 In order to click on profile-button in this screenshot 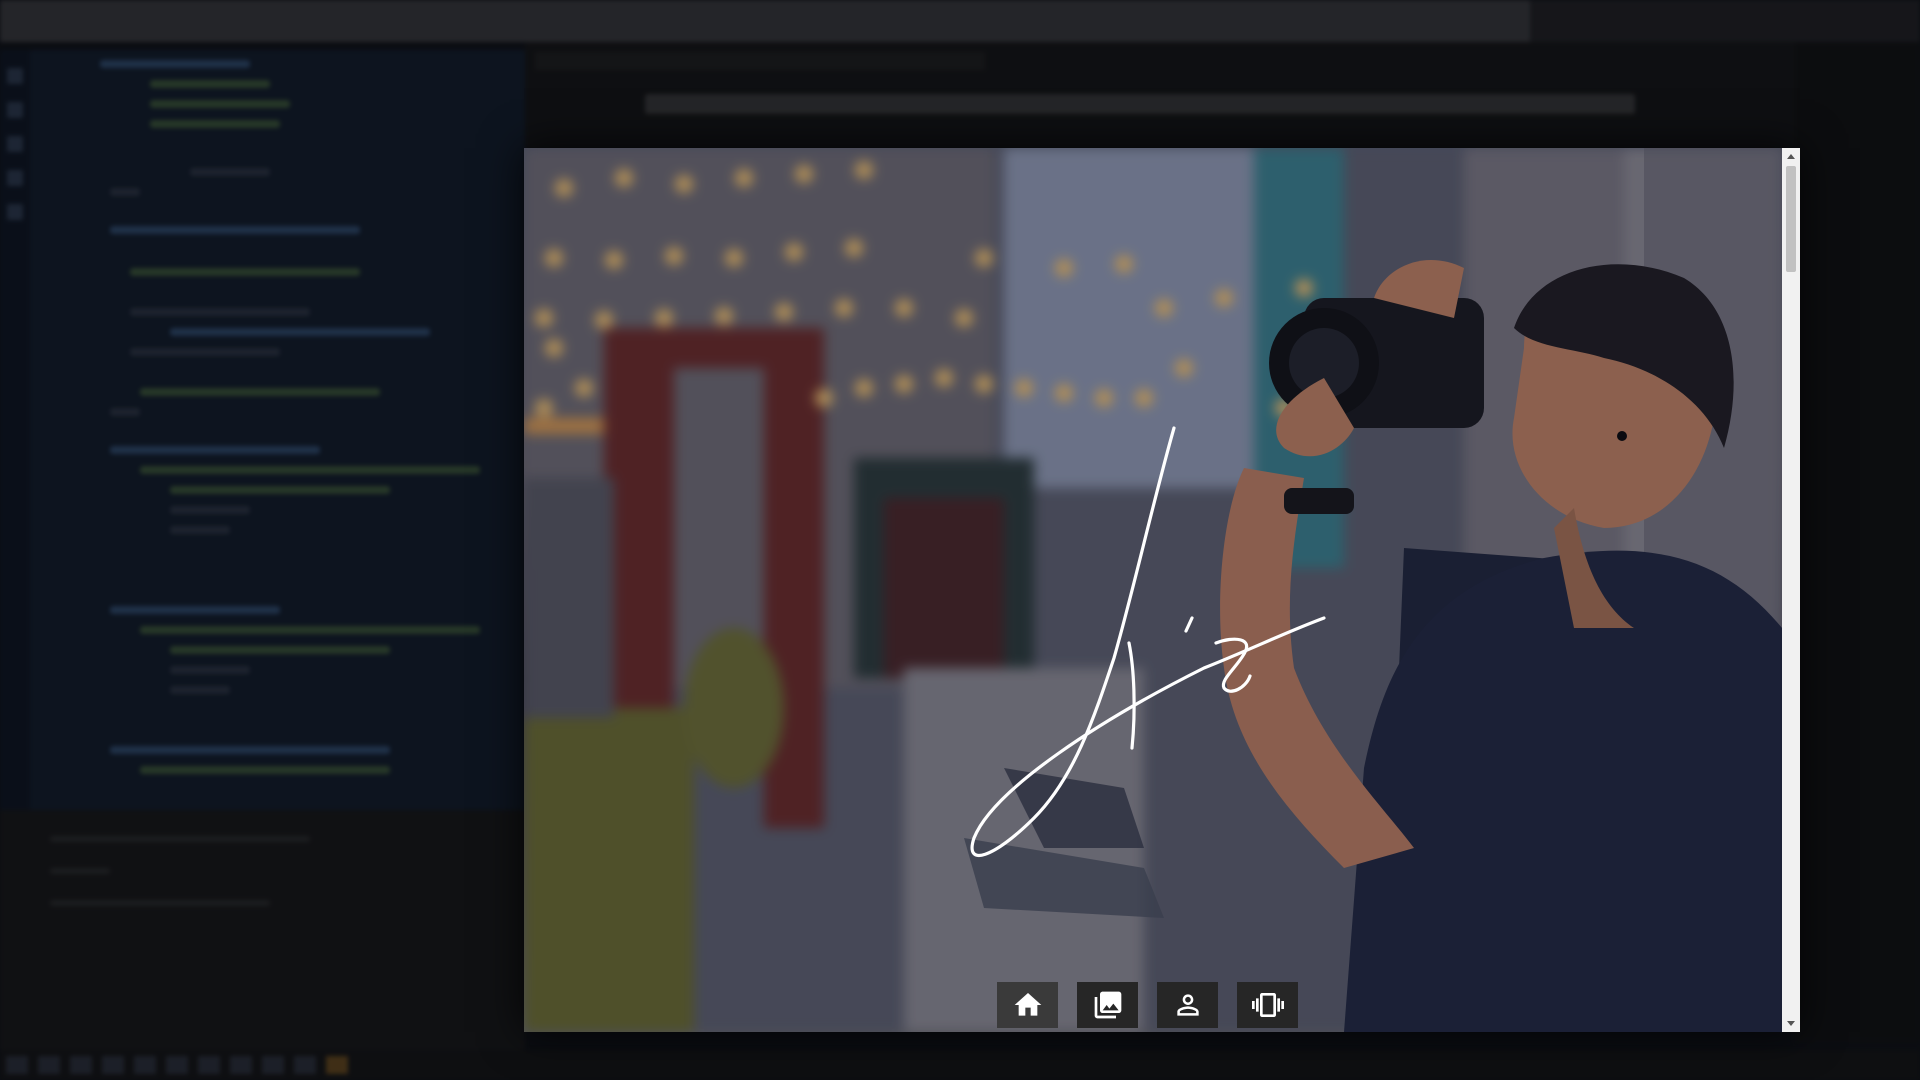, I will do `click(1187, 1005)`.